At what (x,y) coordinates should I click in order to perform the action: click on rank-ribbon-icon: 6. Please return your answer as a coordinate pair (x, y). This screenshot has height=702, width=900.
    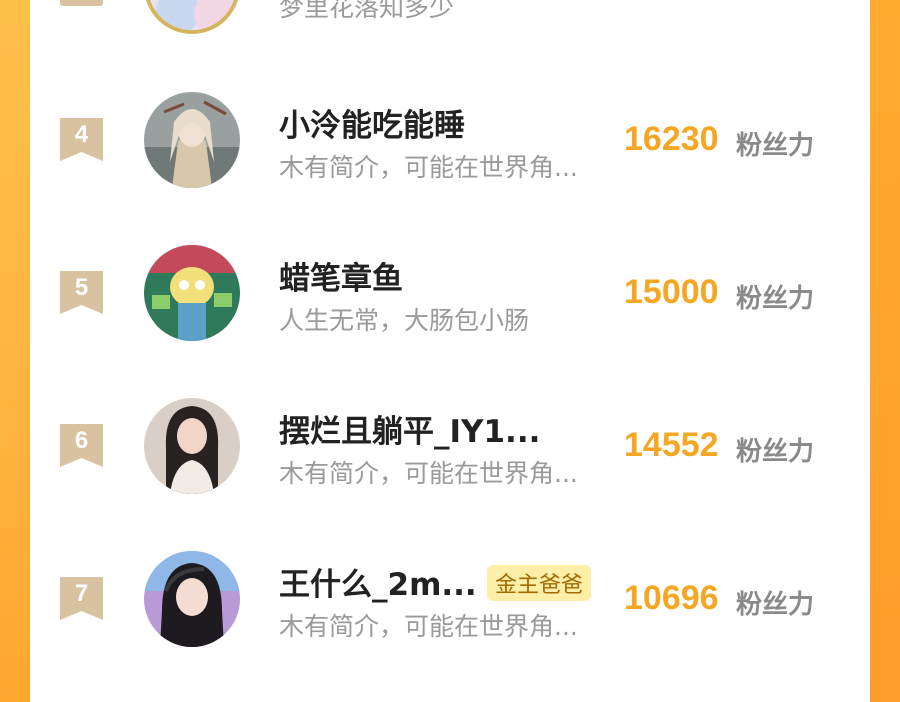
    Looking at the image, I should click on (81, 445).